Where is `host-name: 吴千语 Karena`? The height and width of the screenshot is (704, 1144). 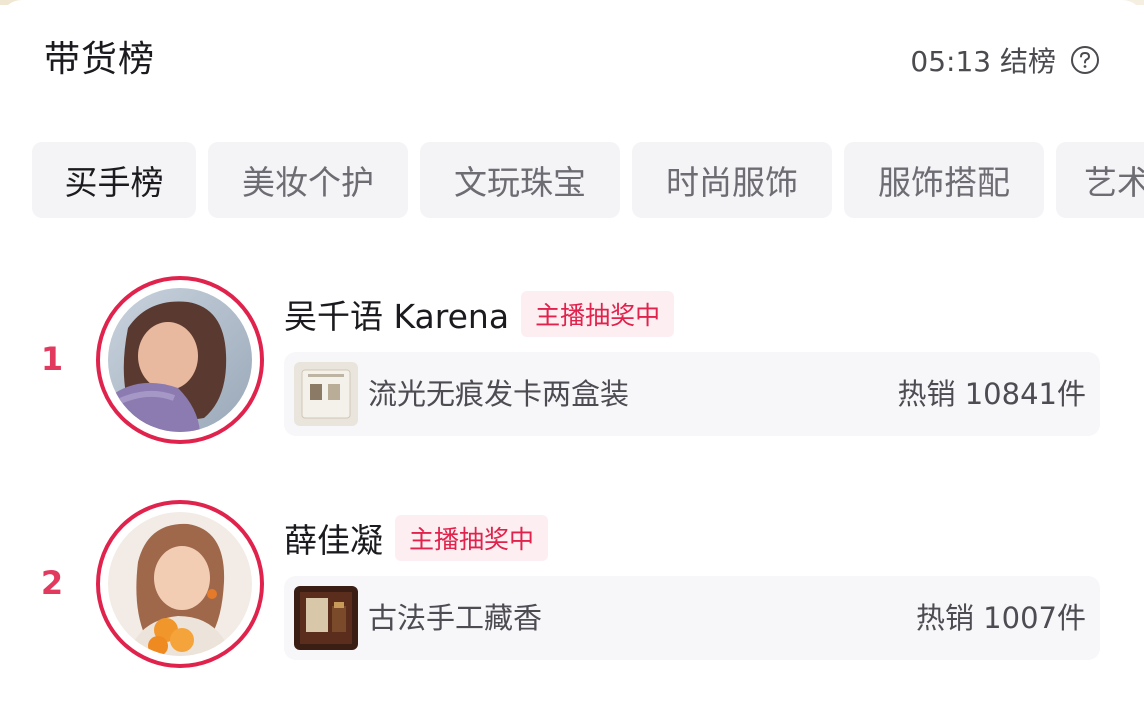 host-name: 吴千语 Karena is located at coordinates (396, 314).